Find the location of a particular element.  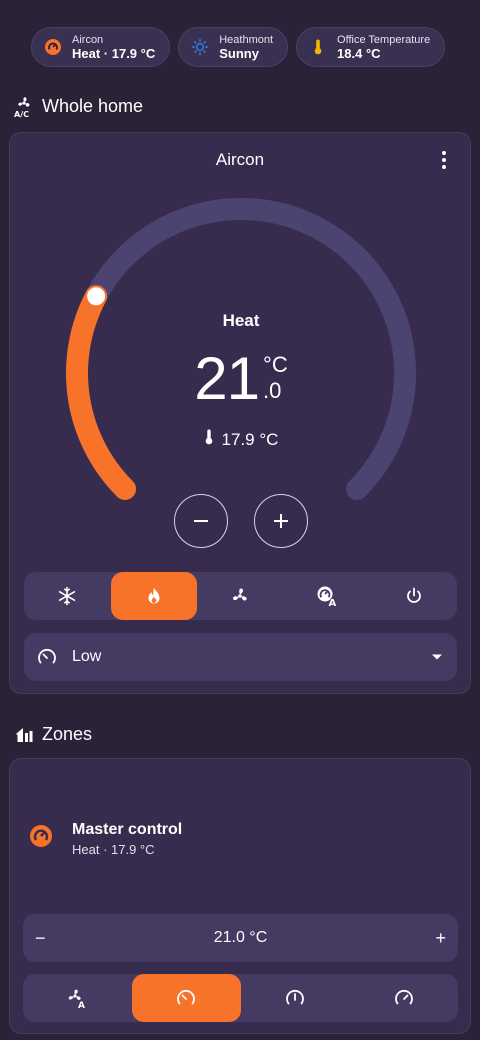

target-temperature: 21 °C .0 is located at coordinates (241, 379).